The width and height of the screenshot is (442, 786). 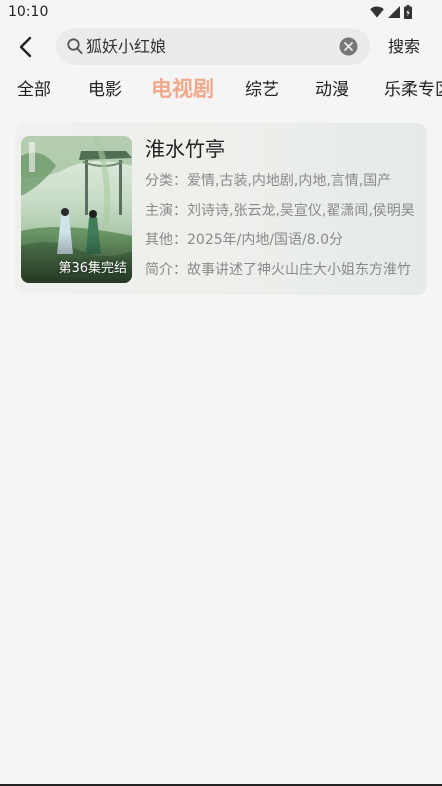 I want to click on info-row-synopsis: 简介：故事讲述了神火山庄大小姐东方淮竹, so click(x=283, y=270).